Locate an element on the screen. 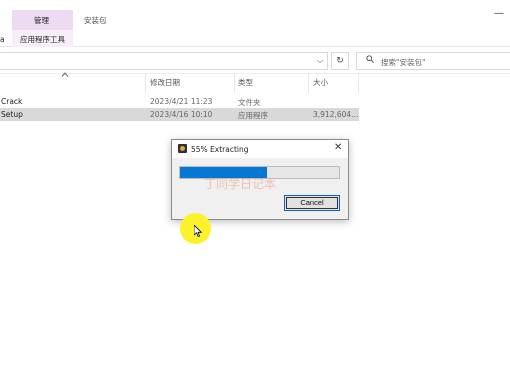 The width and height of the screenshot is (510, 374). file-type: 文件夹 is located at coordinates (249, 102).